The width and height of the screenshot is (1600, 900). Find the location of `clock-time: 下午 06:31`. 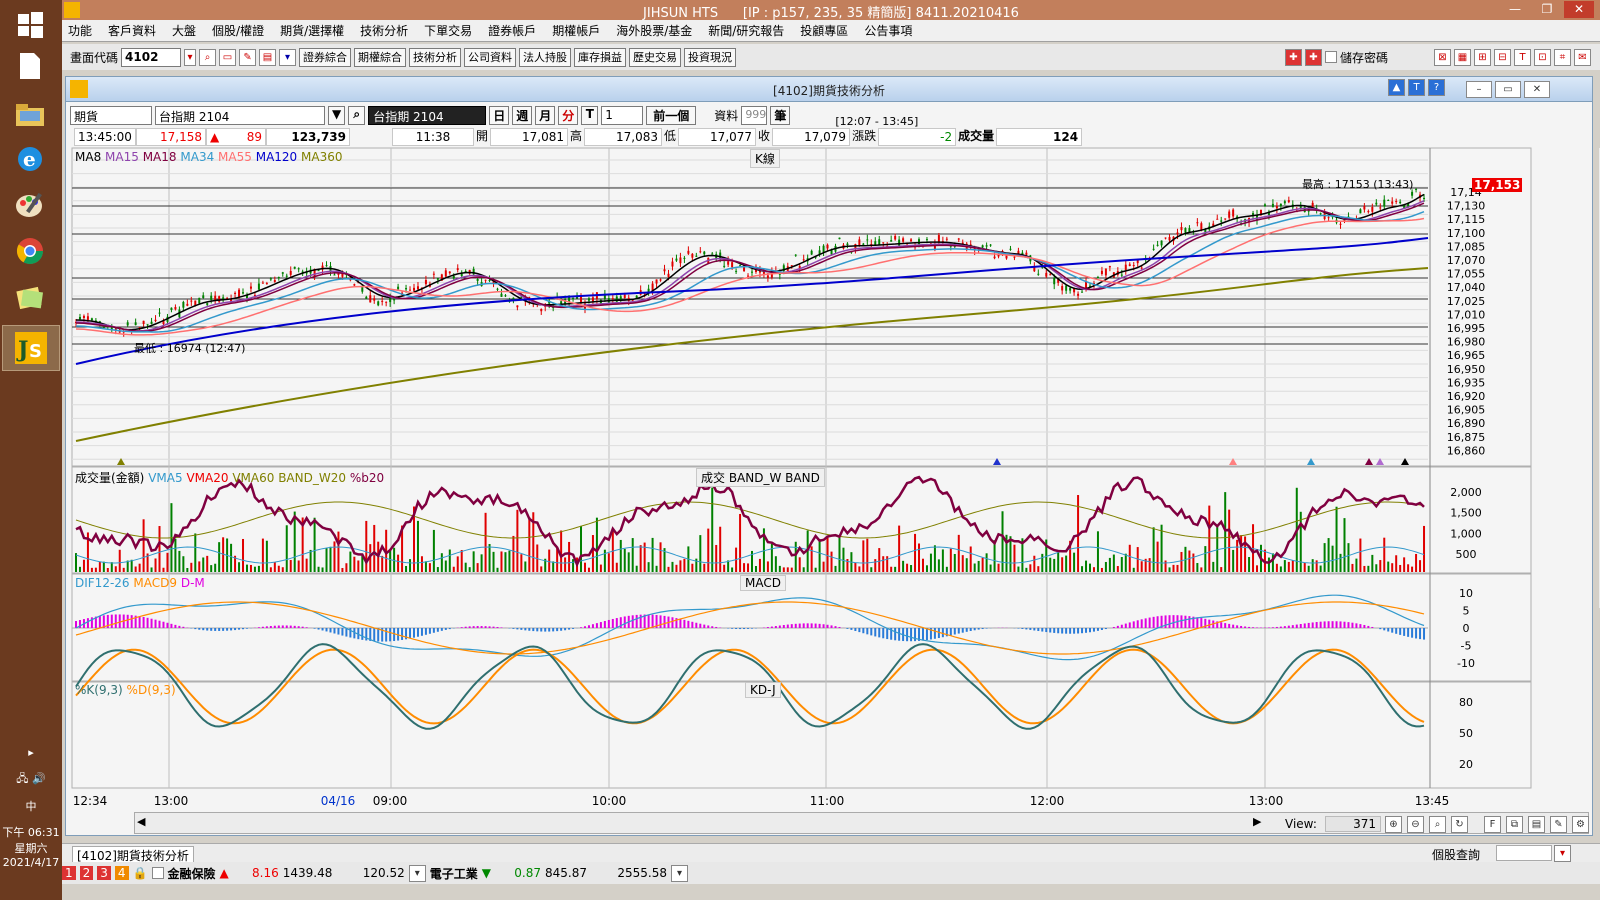

clock-time: 下午 06:31 is located at coordinates (31, 832).